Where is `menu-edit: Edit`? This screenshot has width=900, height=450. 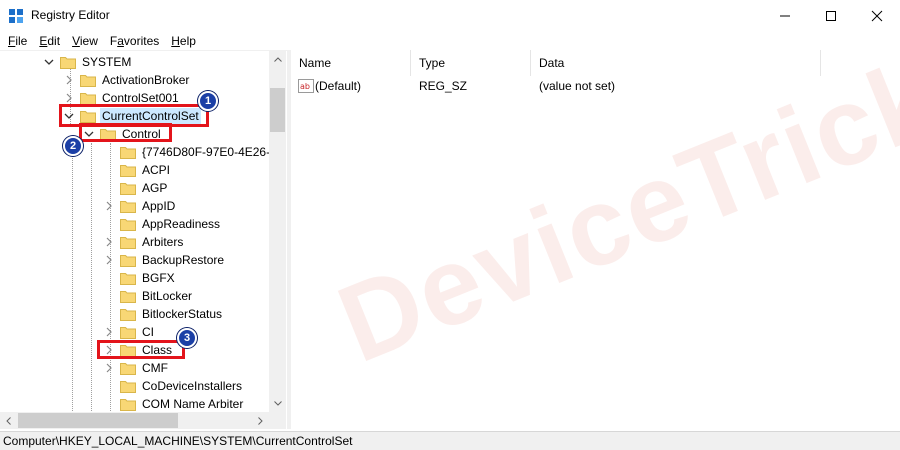
menu-edit: Edit is located at coordinates (49, 41).